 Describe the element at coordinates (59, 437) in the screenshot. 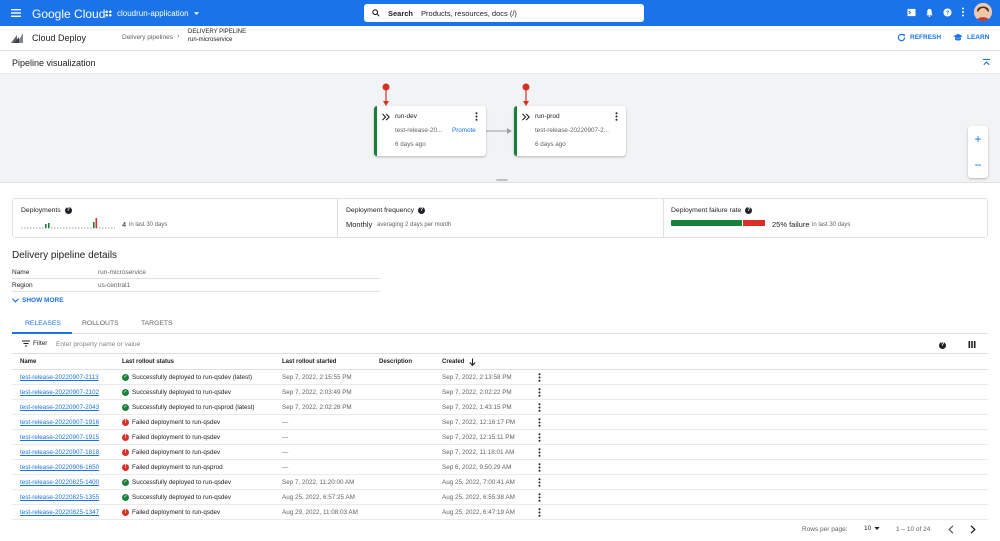

I see `release-name-link: test-release-20220907-1915` at that location.